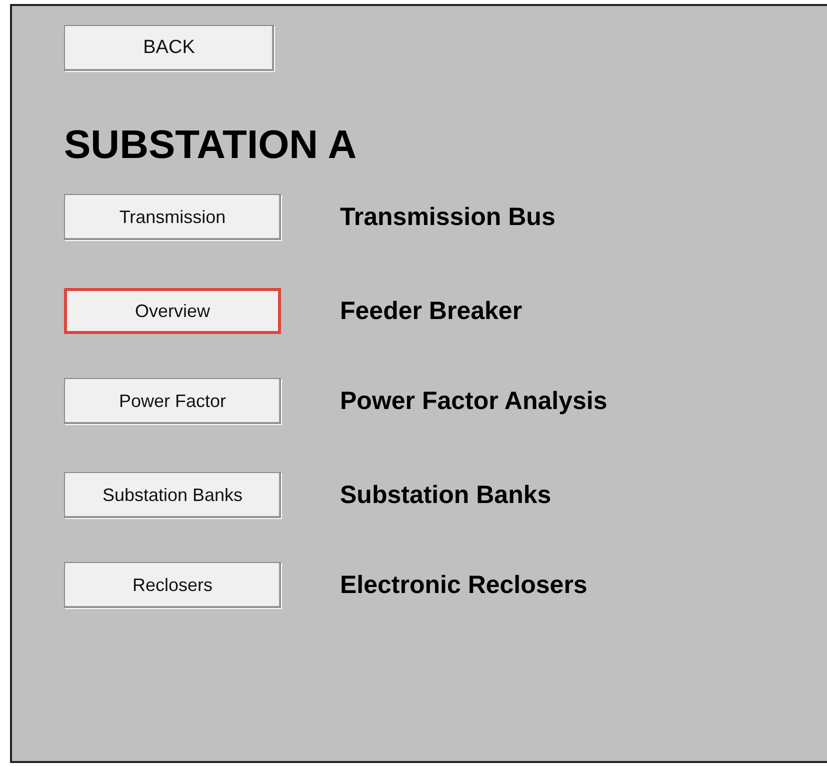 The image size is (827, 767). Describe the element at coordinates (446, 495) in the screenshot. I see `section-label: Substation Banks` at that location.